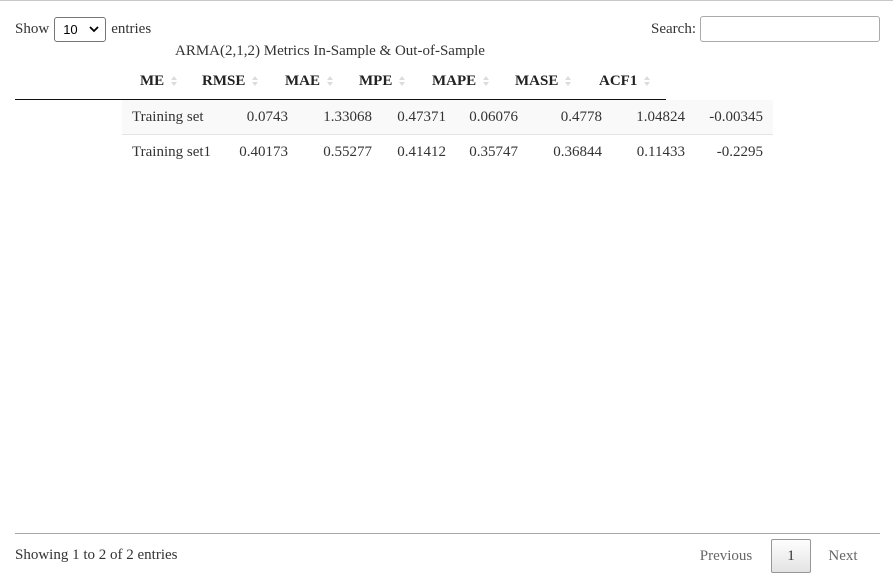 This screenshot has width=893, height=587. Describe the element at coordinates (263, 152) in the screenshot. I see `cell-me: 0.40173` at that location.